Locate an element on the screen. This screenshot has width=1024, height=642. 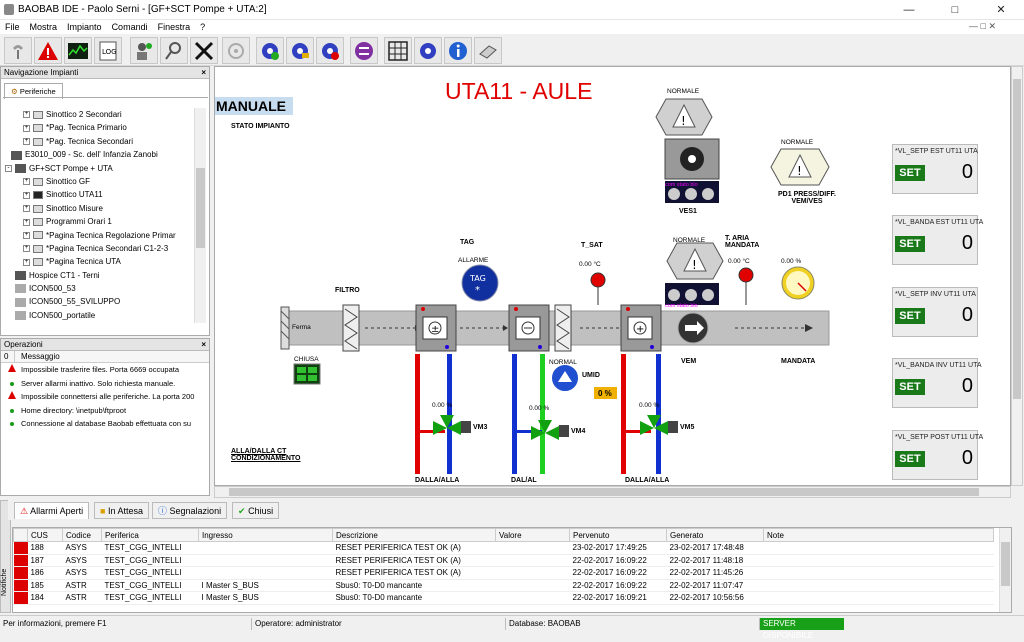
pd1-status-label: NORMALE is located at coordinates (797, 142).